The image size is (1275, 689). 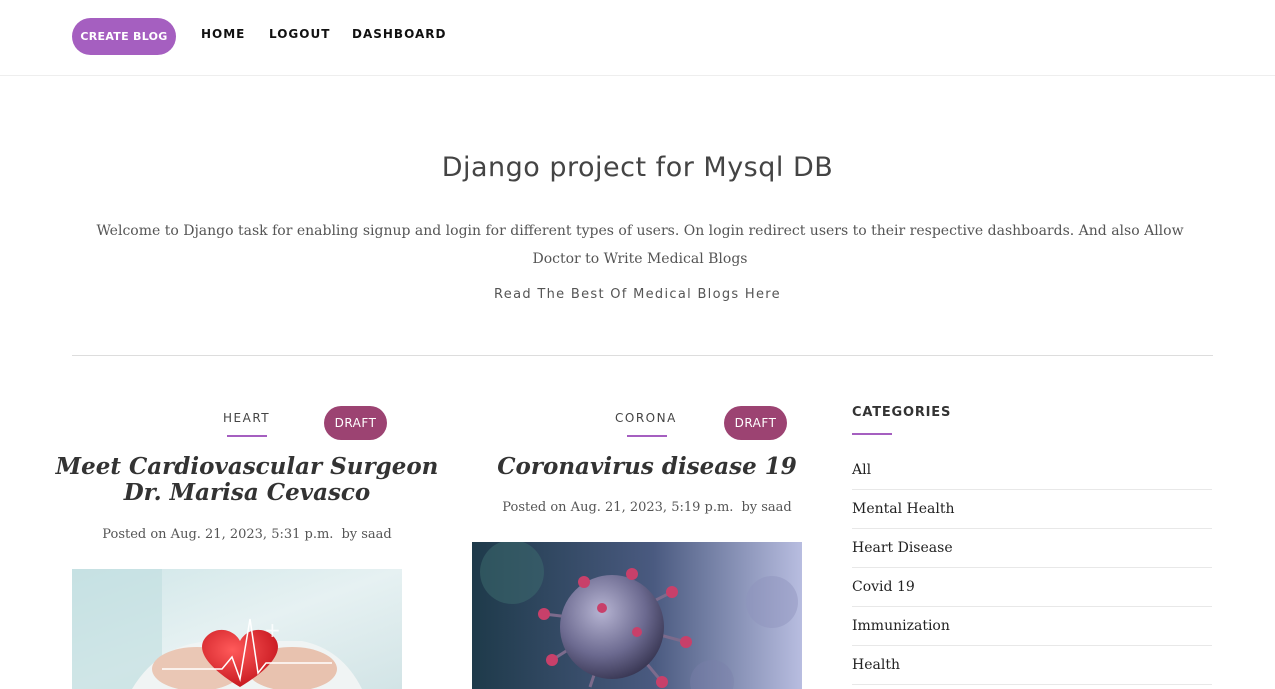 What do you see at coordinates (1032, 587) in the screenshot?
I see `category-item-covid-19: Covid 19` at bounding box center [1032, 587].